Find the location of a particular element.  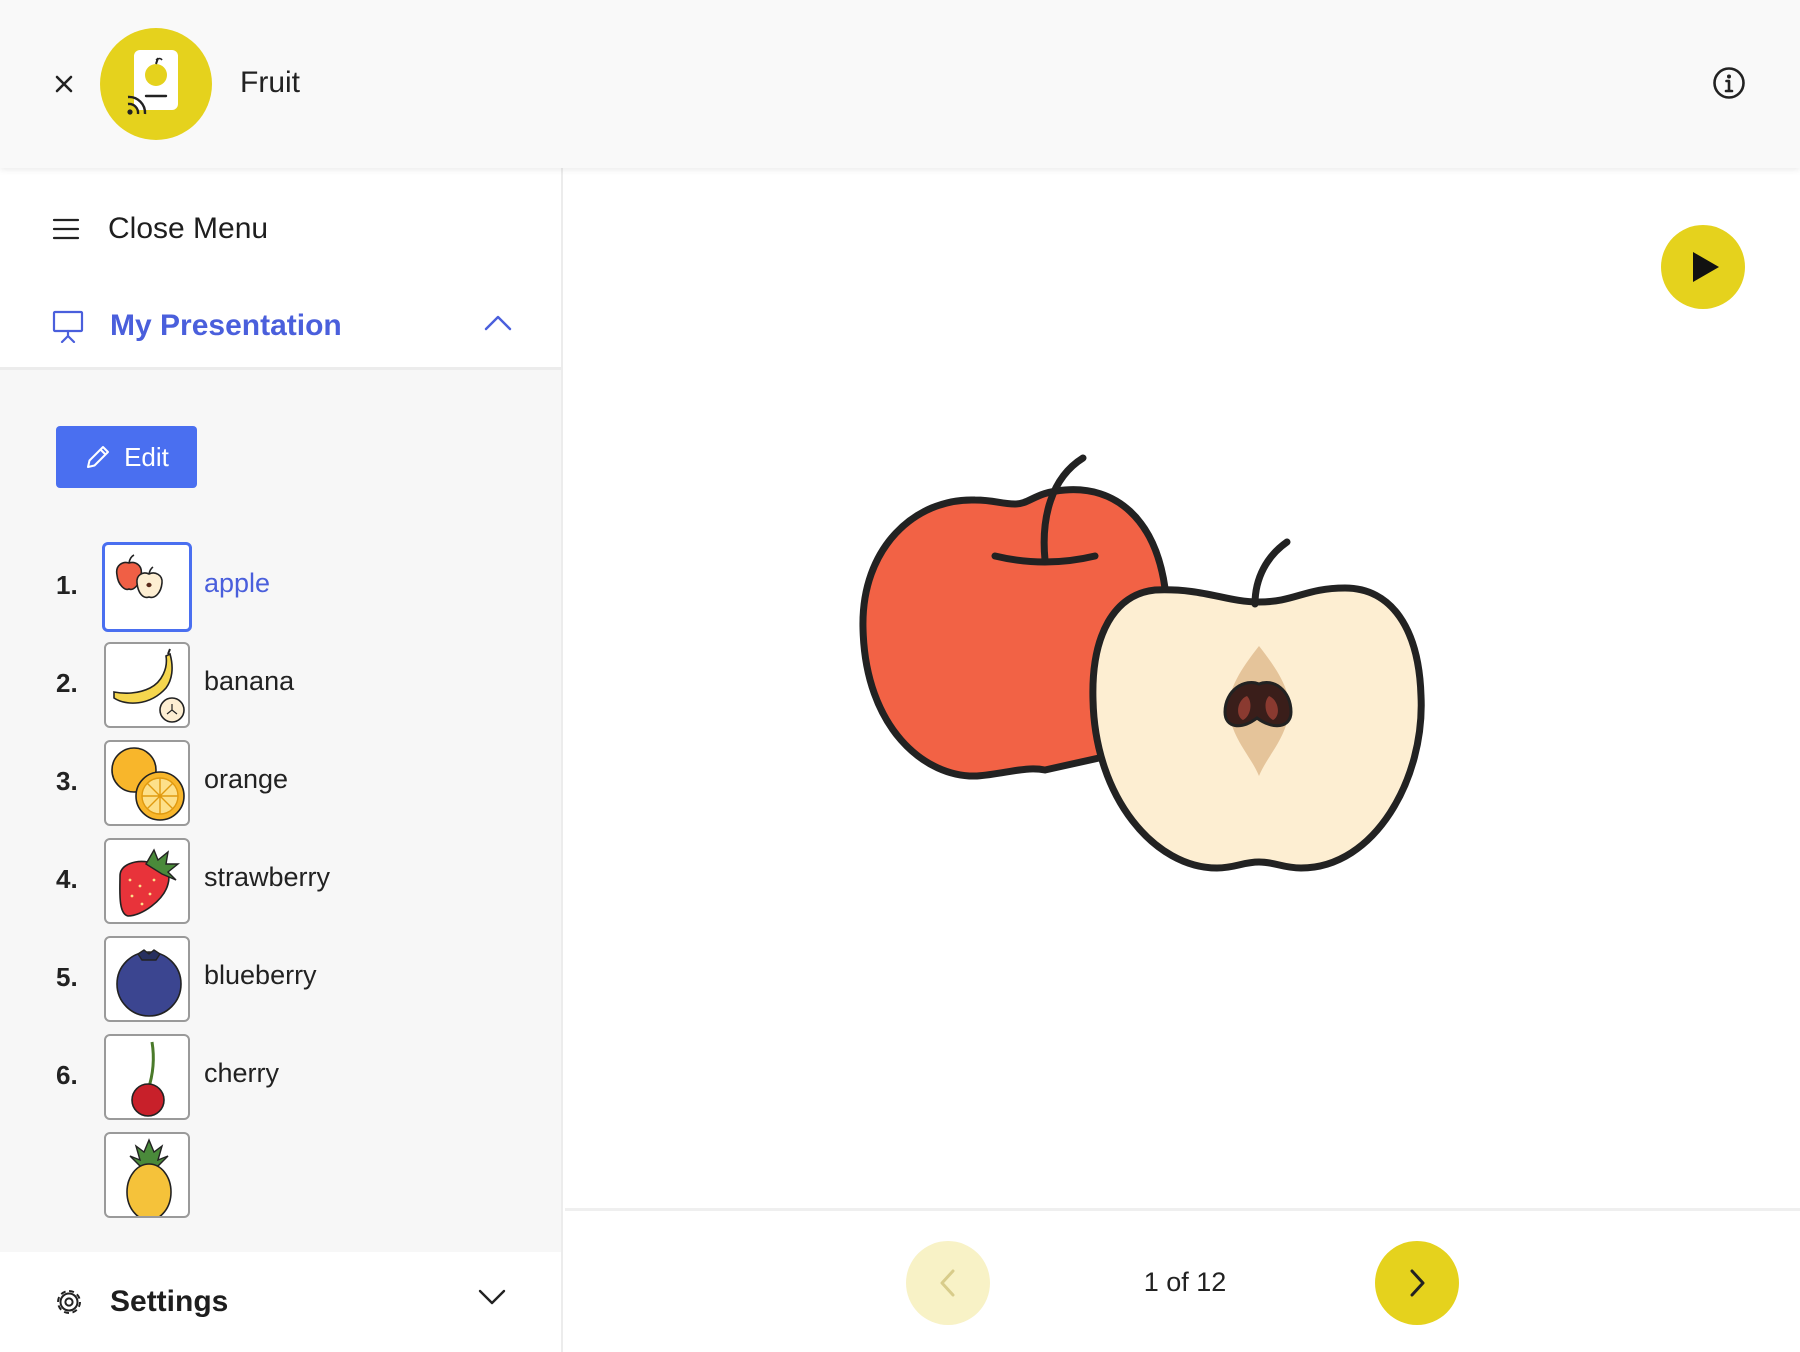

play-icon is located at coordinates (1706, 267).